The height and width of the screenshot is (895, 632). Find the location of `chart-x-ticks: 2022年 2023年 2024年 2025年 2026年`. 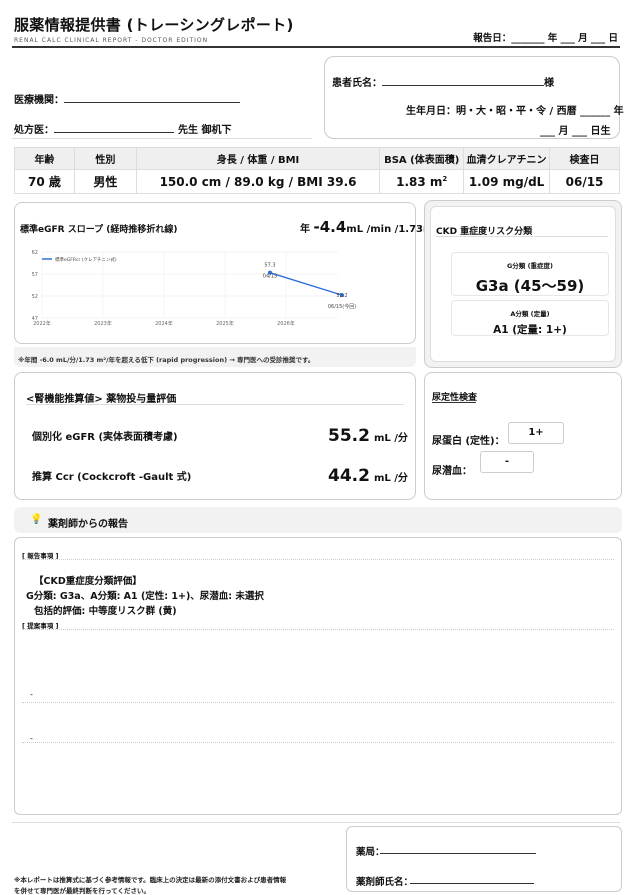

chart-x-ticks: 2022年 2023年 2024年 2025年 2026年 is located at coordinates (164, 323).